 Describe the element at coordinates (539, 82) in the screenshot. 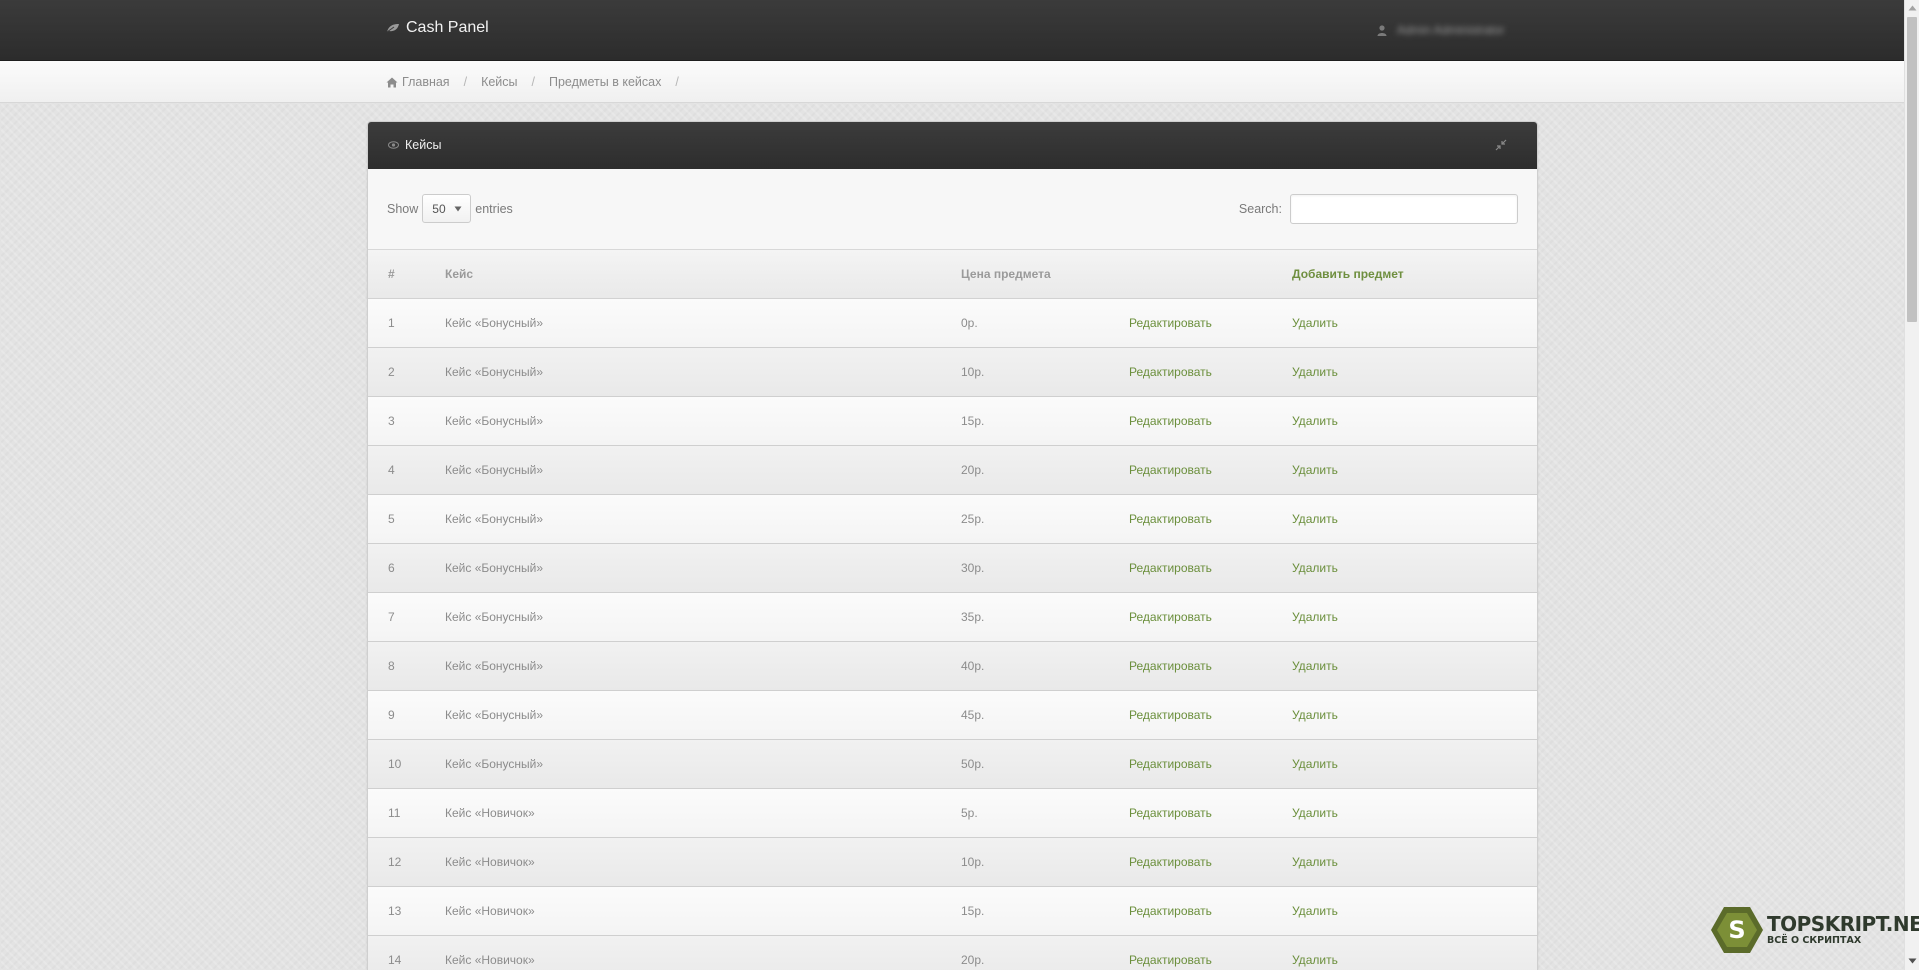

I see `breadcrumb: Главная / Кейсы / Предметы в кейсах /` at that location.